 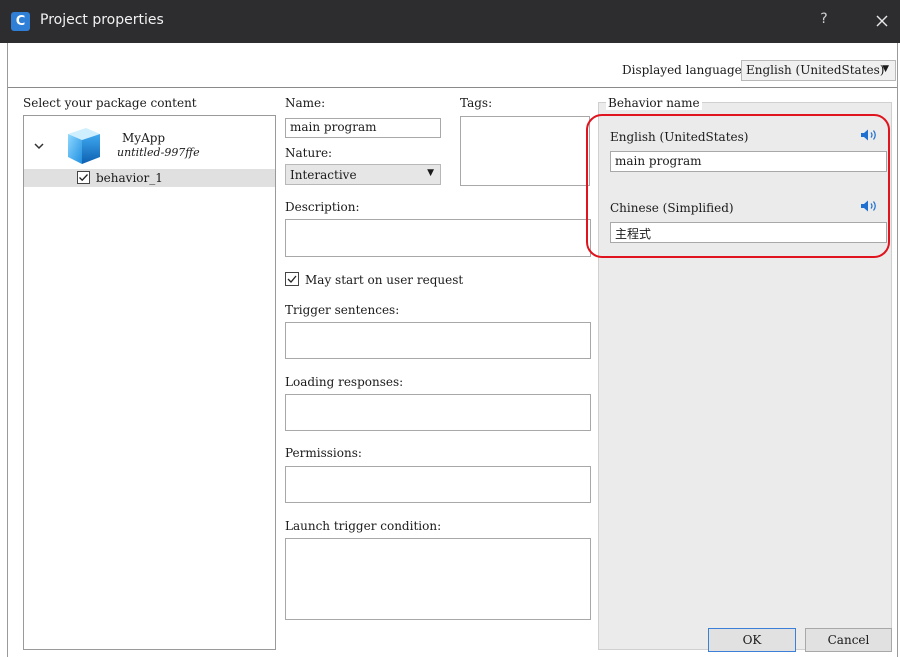 I want to click on launch-trigger-input, so click(x=438, y=579).